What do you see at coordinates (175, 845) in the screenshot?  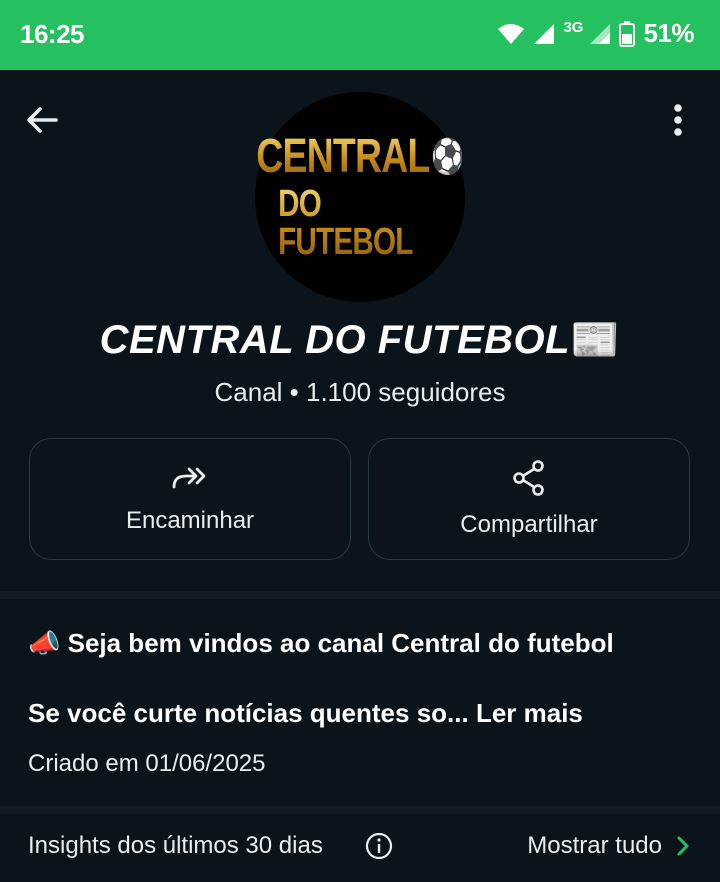 I see `insights-label: Insights dos últimos 30 dias` at bounding box center [175, 845].